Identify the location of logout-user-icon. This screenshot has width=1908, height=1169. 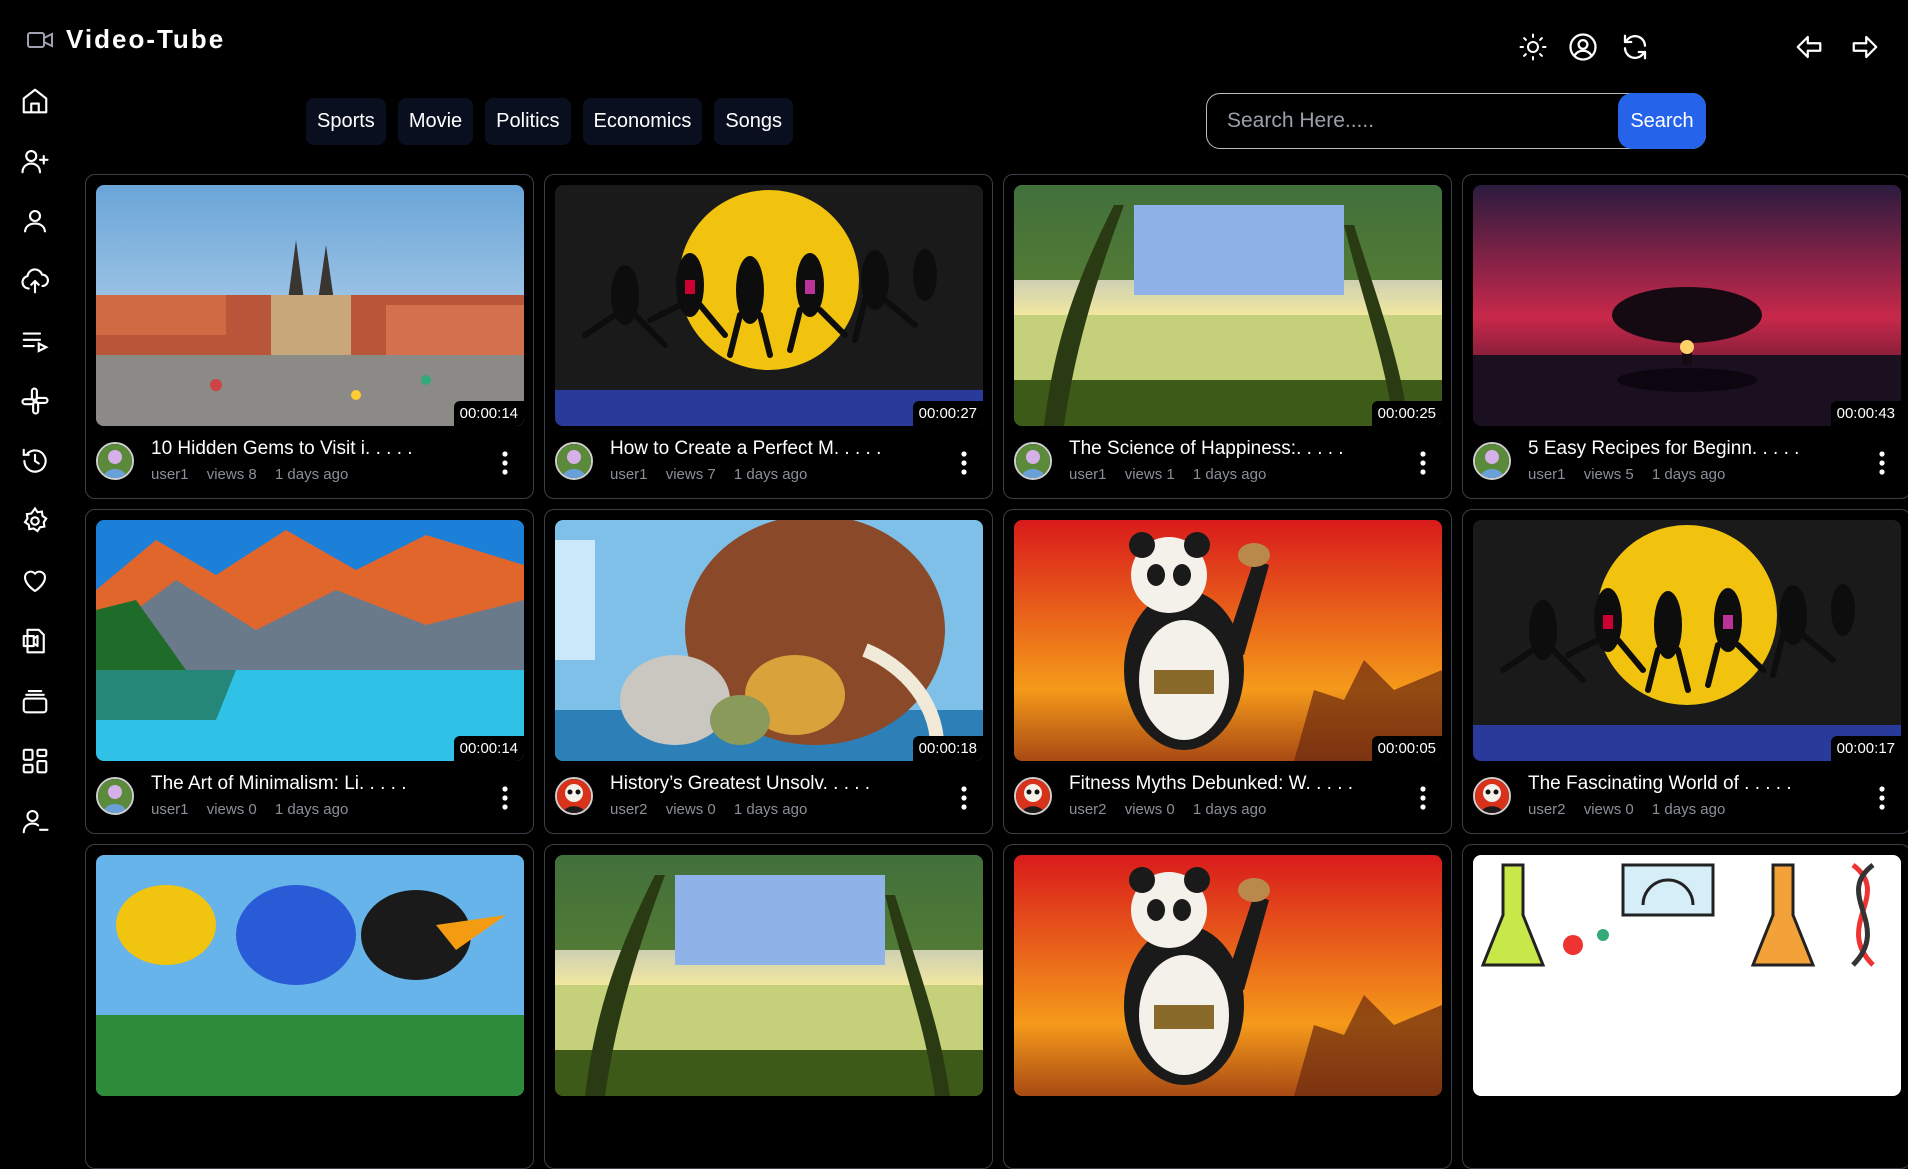
(35, 821).